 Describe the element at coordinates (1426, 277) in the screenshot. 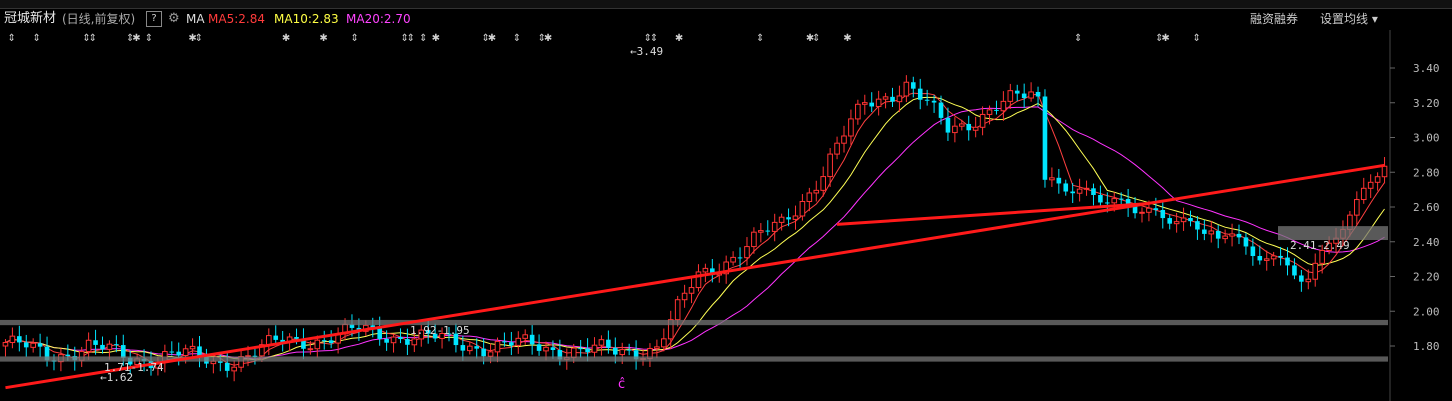

I see `price-tick-label: 2.20` at that location.